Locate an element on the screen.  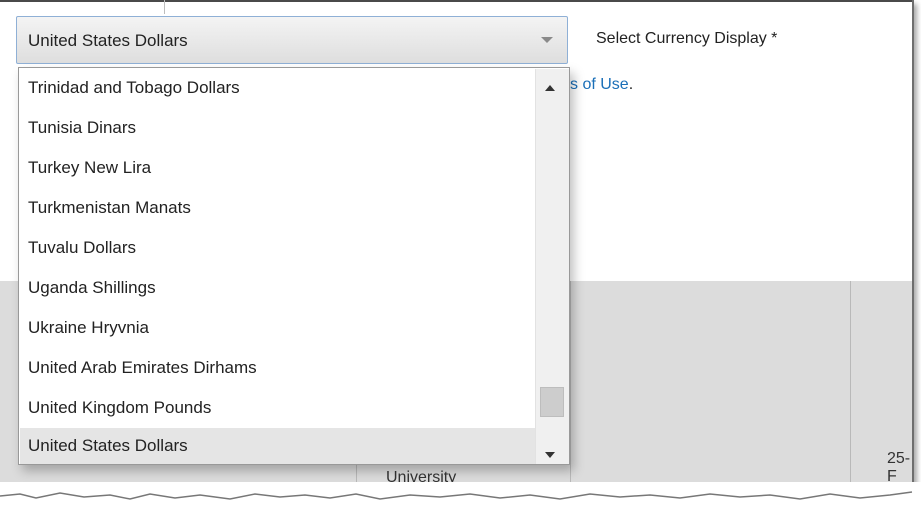
terms-of-use-link: s of Use is located at coordinates (599, 84).